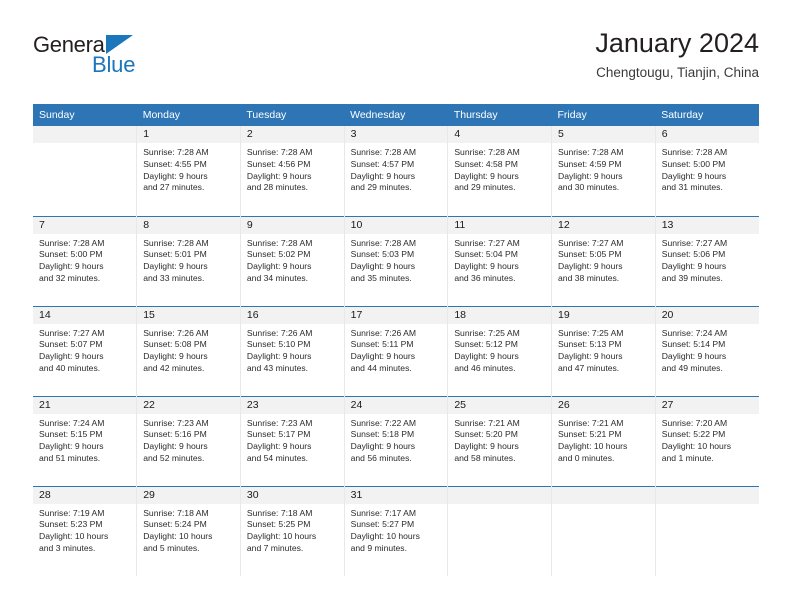 This screenshot has height=612, width=792. Describe the element at coordinates (692, 277) in the screenshot. I see `day-detail-line: and 39 minutes.` at that location.